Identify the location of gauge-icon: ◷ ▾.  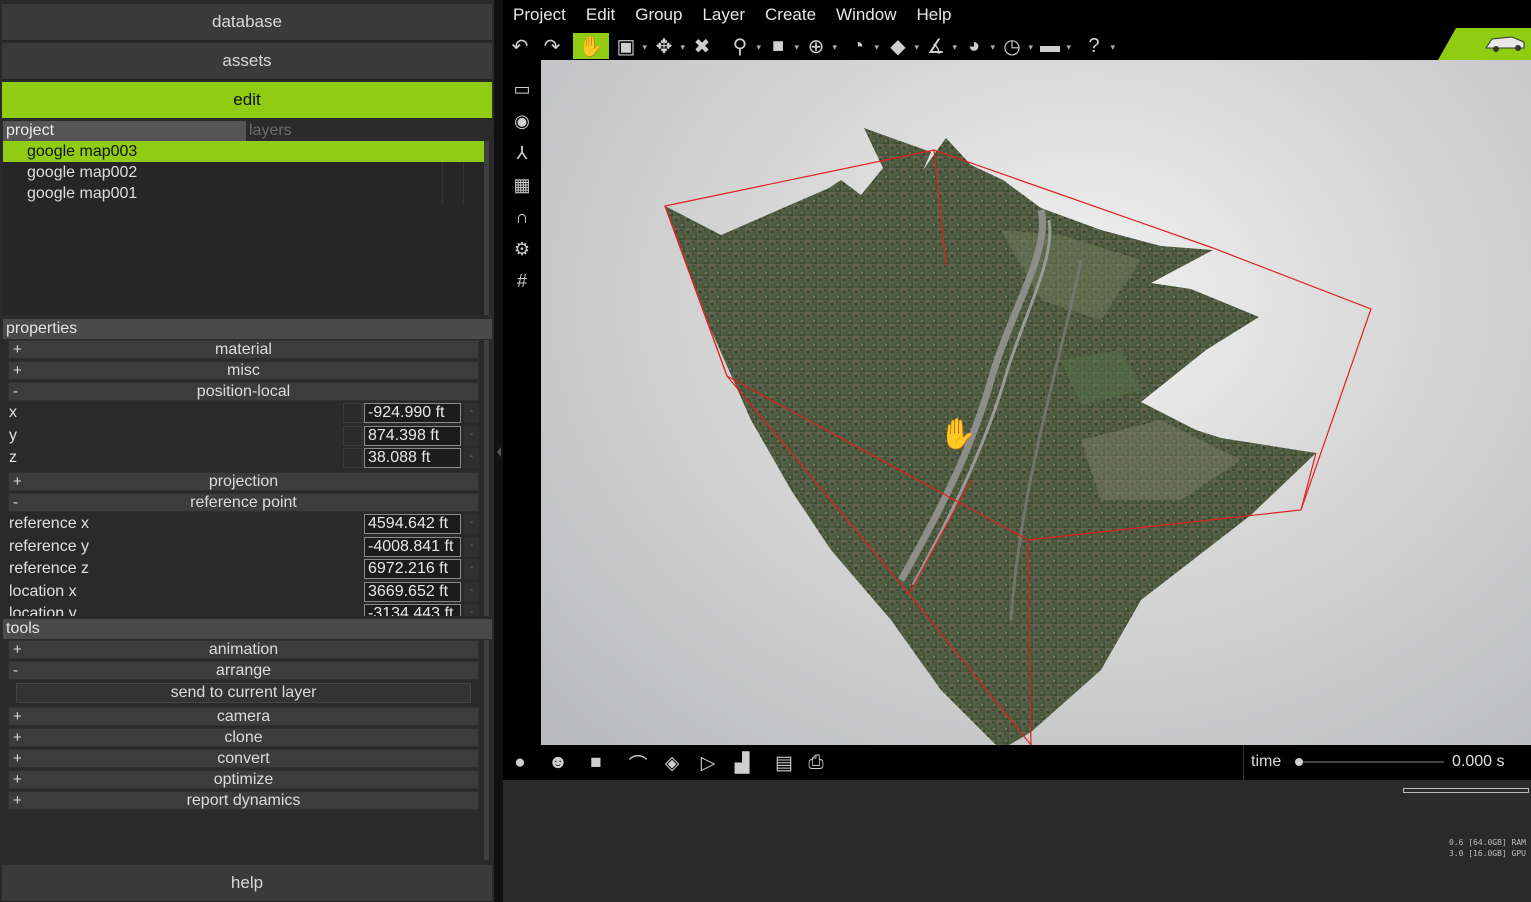
(1016, 46).